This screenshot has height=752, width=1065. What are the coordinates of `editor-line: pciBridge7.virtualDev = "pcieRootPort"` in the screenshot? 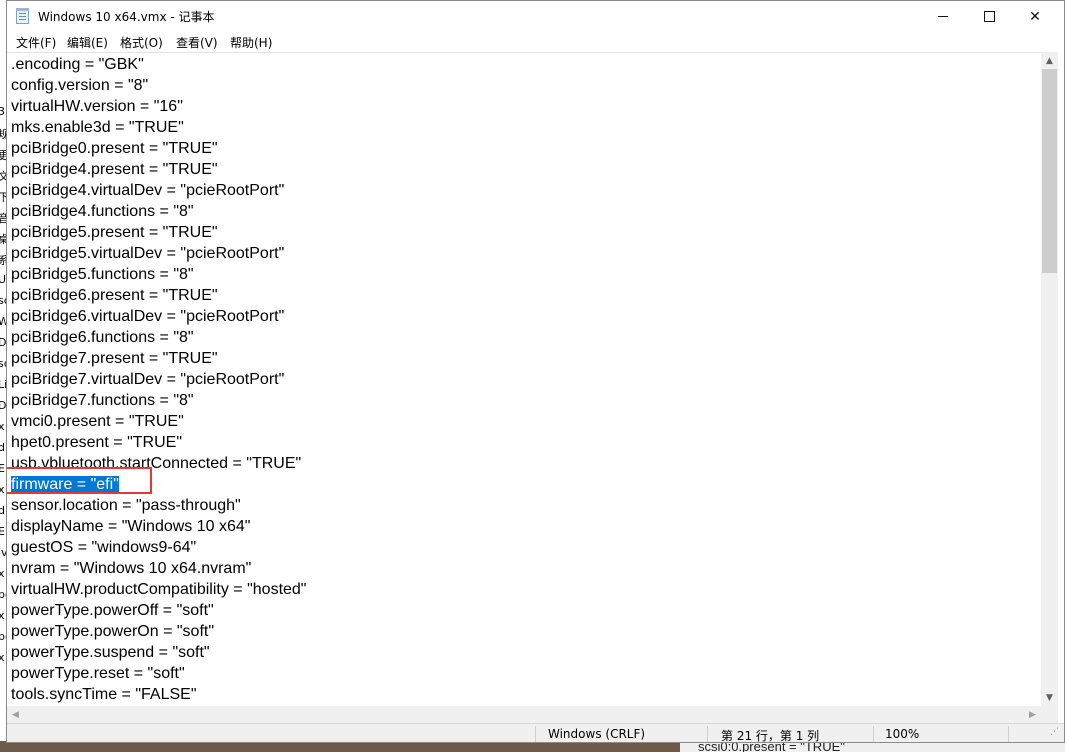 It's located at (158, 379).